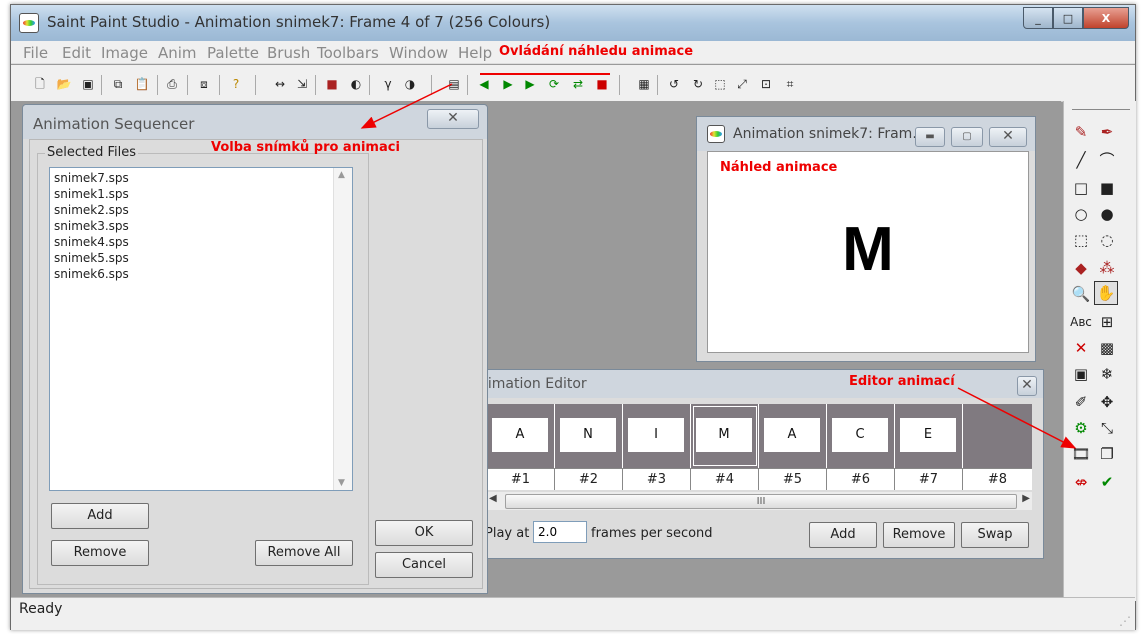 The width and height of the screenshot is (1145, 634). I want to click on line-icon: ╱, so click(1081, 160).